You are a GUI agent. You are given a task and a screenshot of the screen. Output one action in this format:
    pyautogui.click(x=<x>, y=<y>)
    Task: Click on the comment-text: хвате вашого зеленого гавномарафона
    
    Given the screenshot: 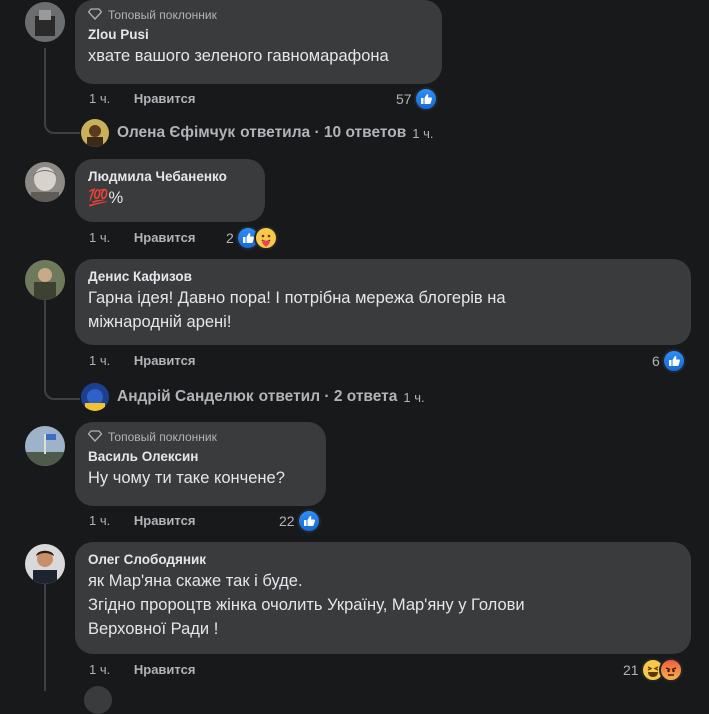 What is the action you would take?
    pyautogui.click(x=238, y=56)
    